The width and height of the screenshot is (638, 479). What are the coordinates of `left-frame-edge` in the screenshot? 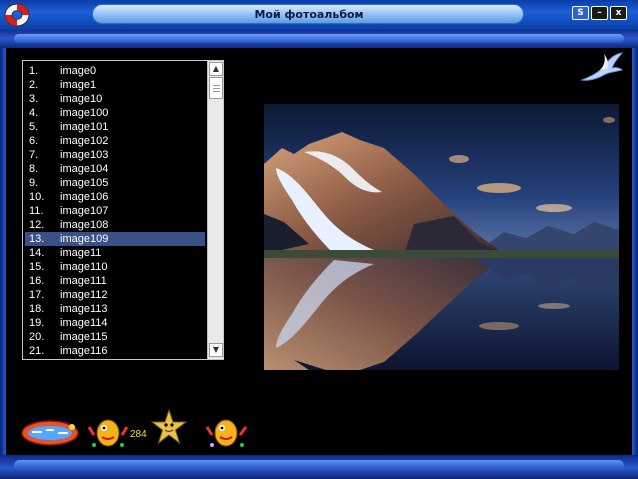 It's located at (3, 251).